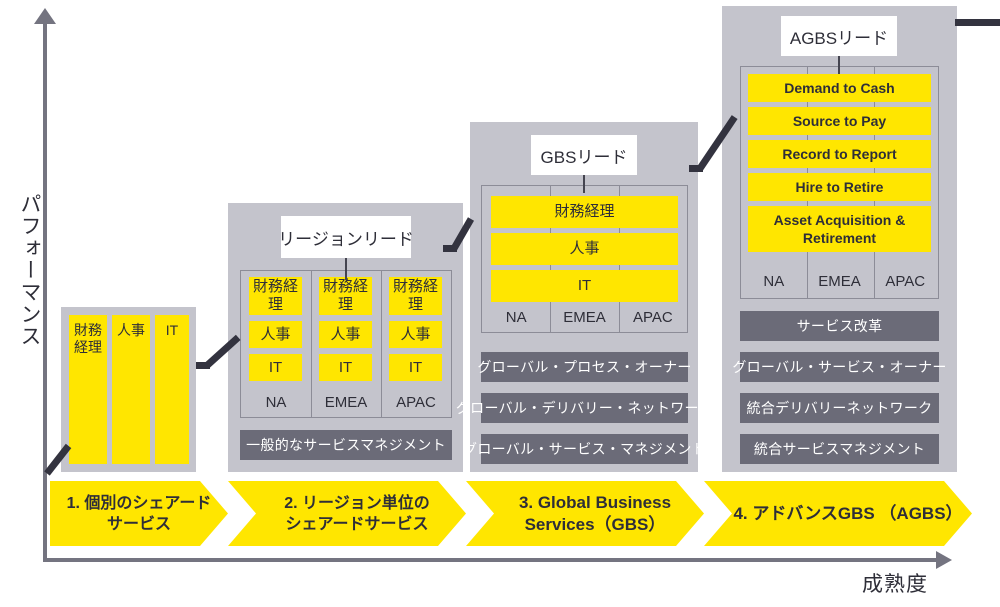 This screenshot has height=607, width=1000. I want to click on banner-stage-2: 2. リージョン単位の シェアードサービス, so click(347, 513).